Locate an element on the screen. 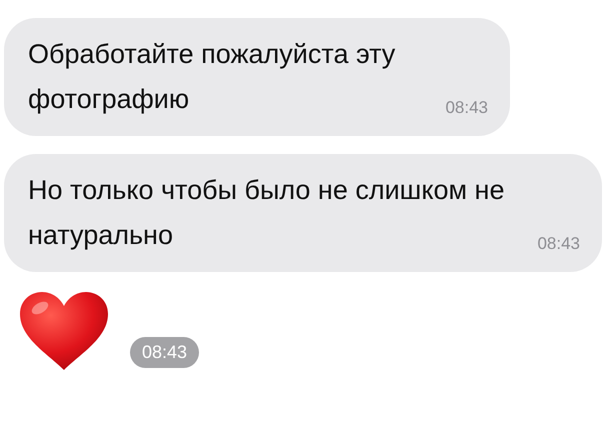  heart-icon is located at coordinates (64, 331).